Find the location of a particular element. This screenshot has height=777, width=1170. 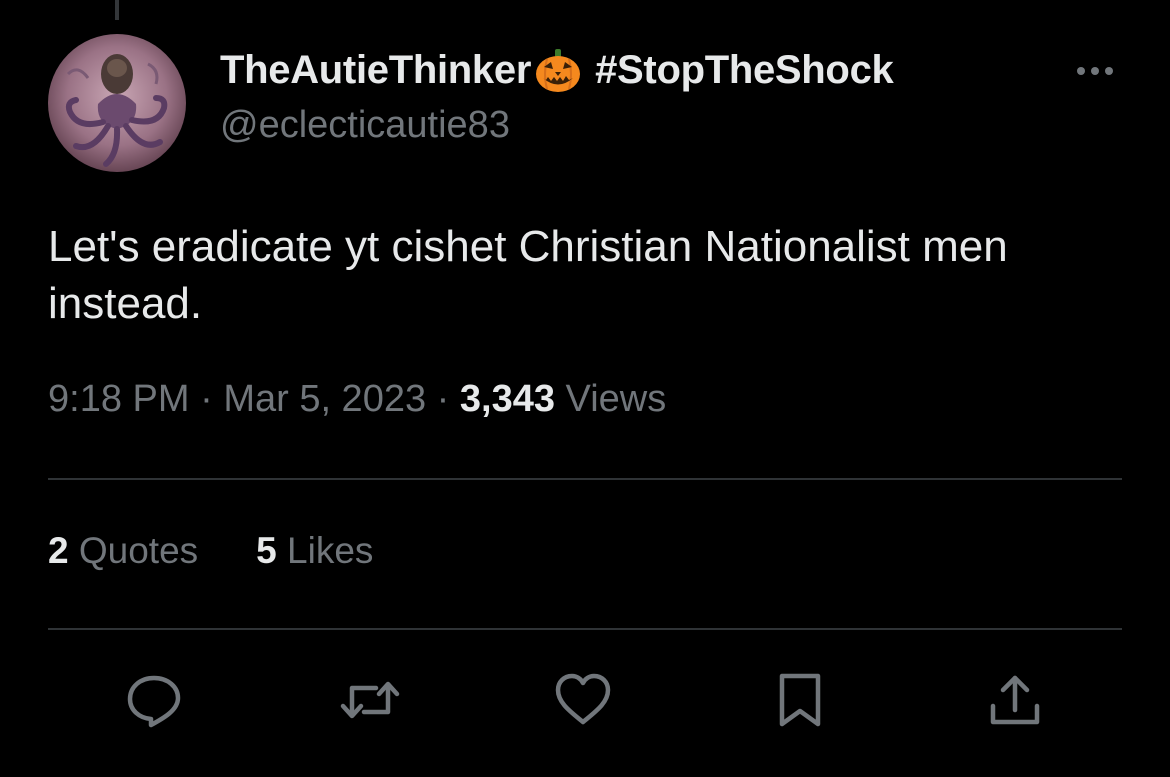

avatar is located at coordinates (117, 103).